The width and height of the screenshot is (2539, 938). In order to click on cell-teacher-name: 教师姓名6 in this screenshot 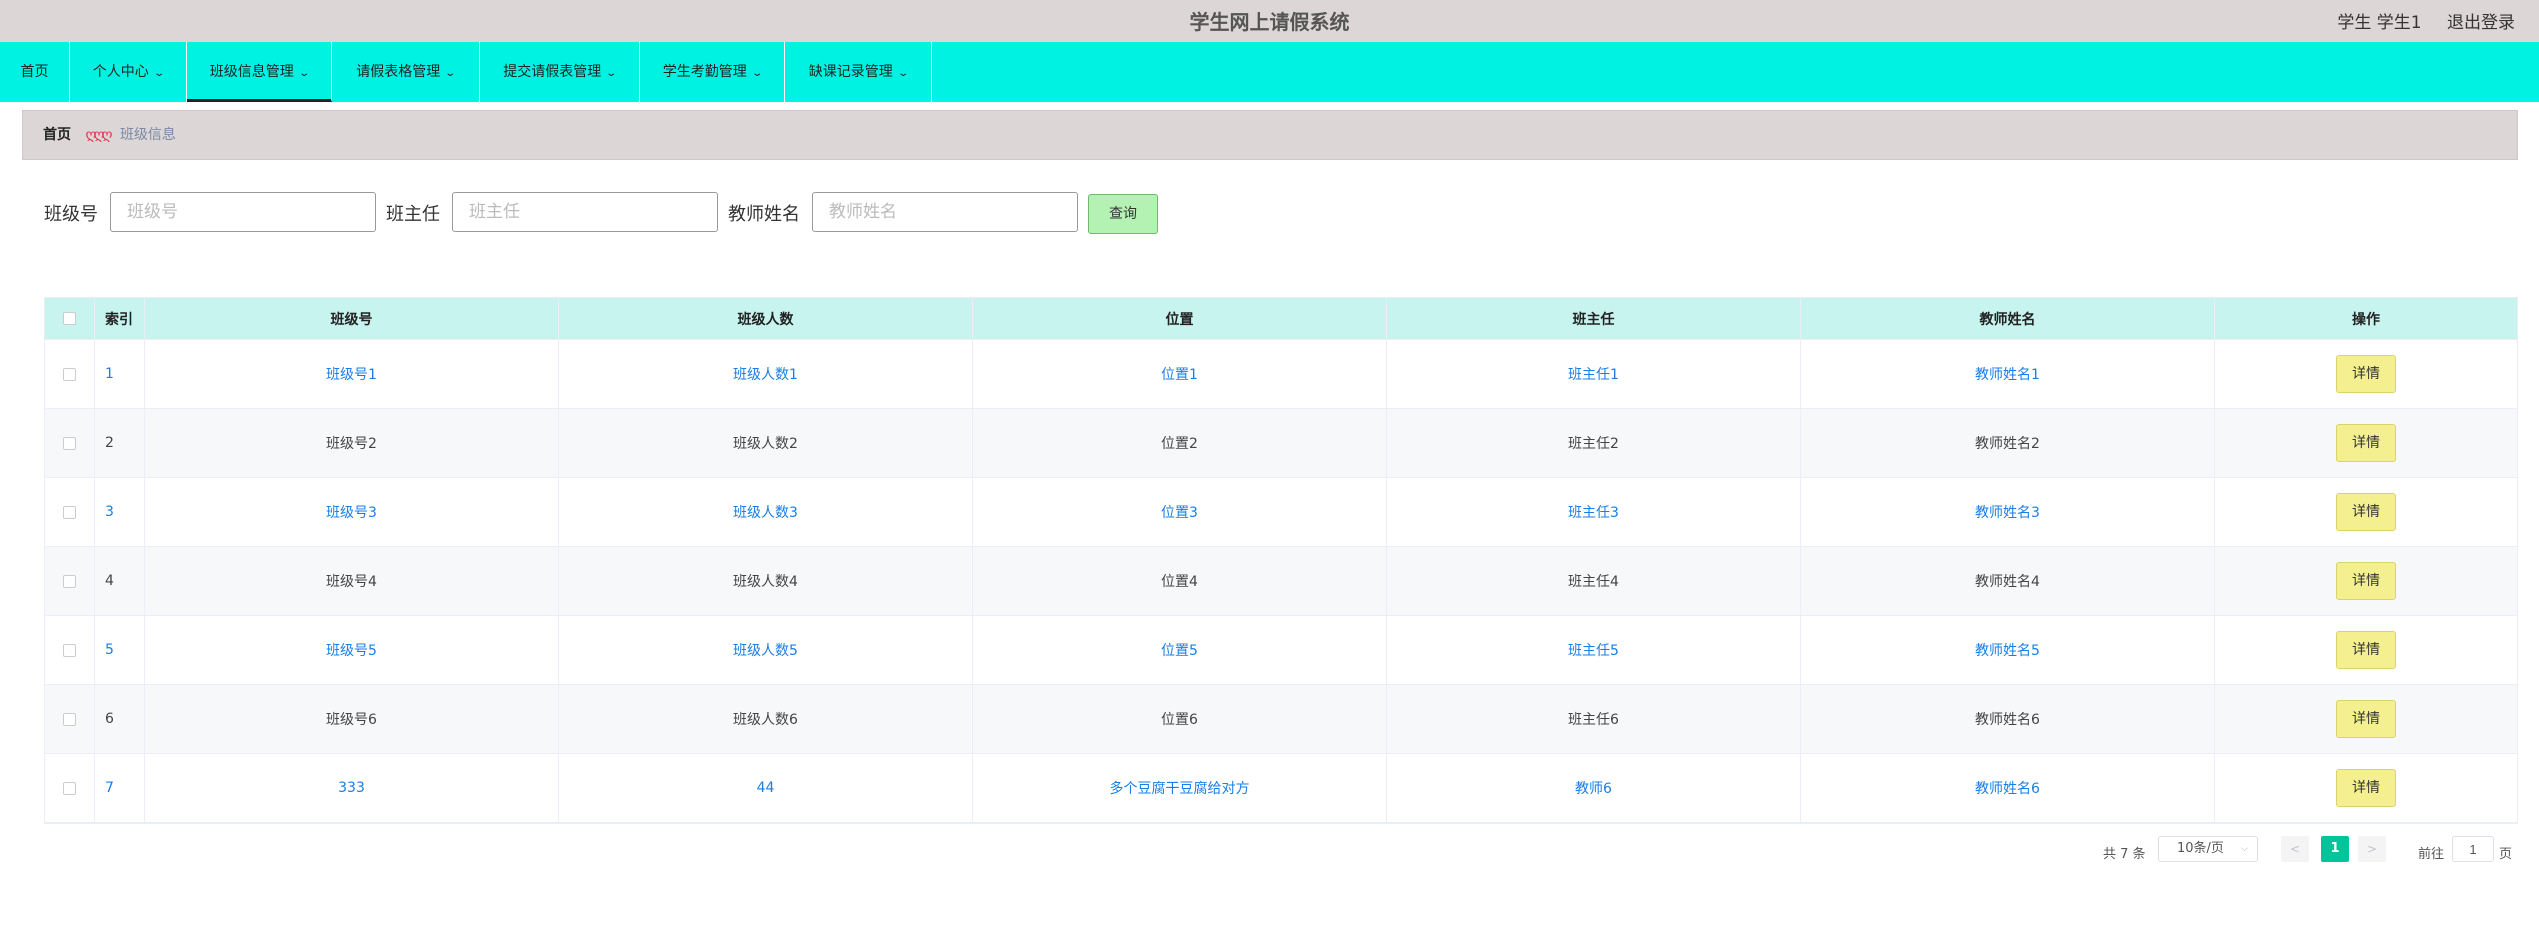, I will do `click(2008, 788)`.